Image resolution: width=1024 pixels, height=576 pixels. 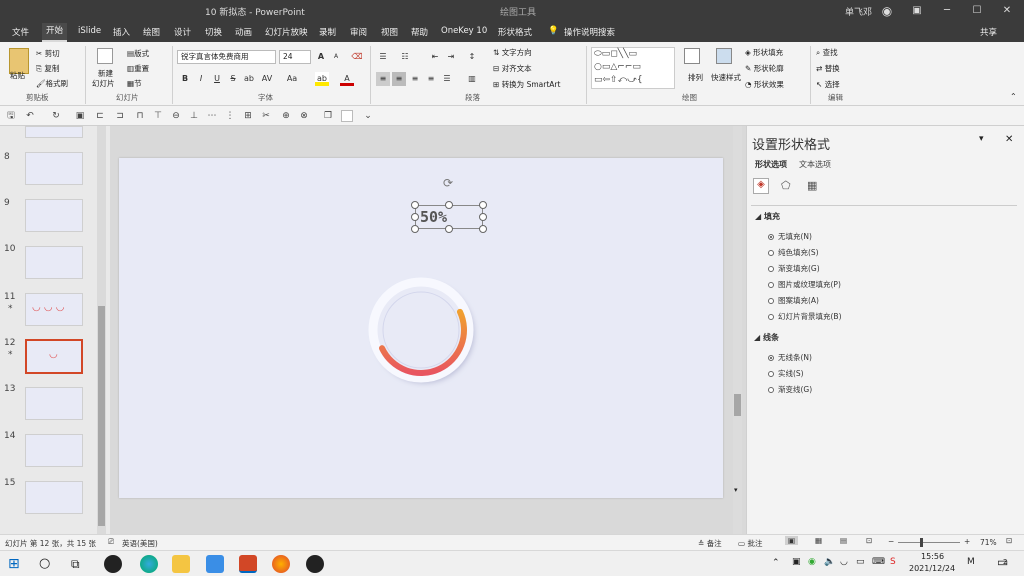 I want to click on radio-picture-fill: 图片或纹理填充(P), so click(x=804, y=284).